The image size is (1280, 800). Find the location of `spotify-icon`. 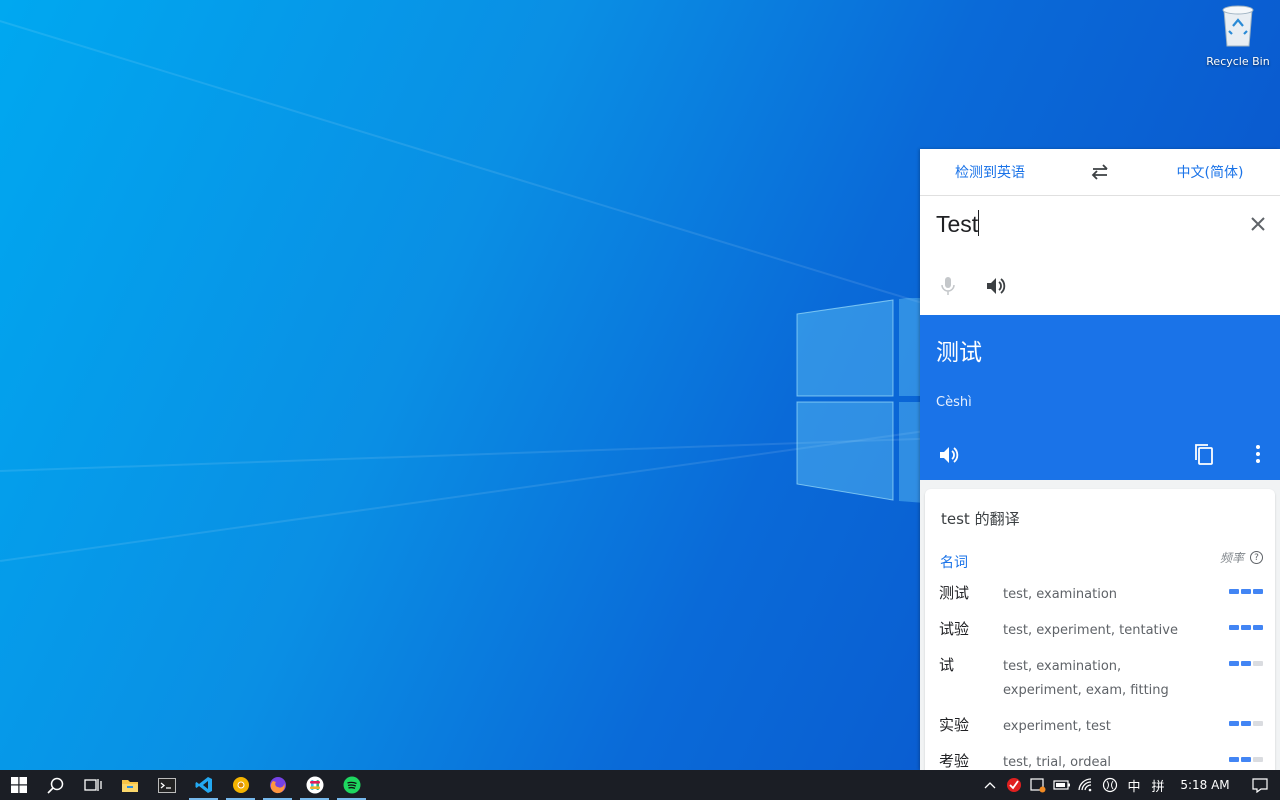

spotify-icon is located at coordinates (351, 785).